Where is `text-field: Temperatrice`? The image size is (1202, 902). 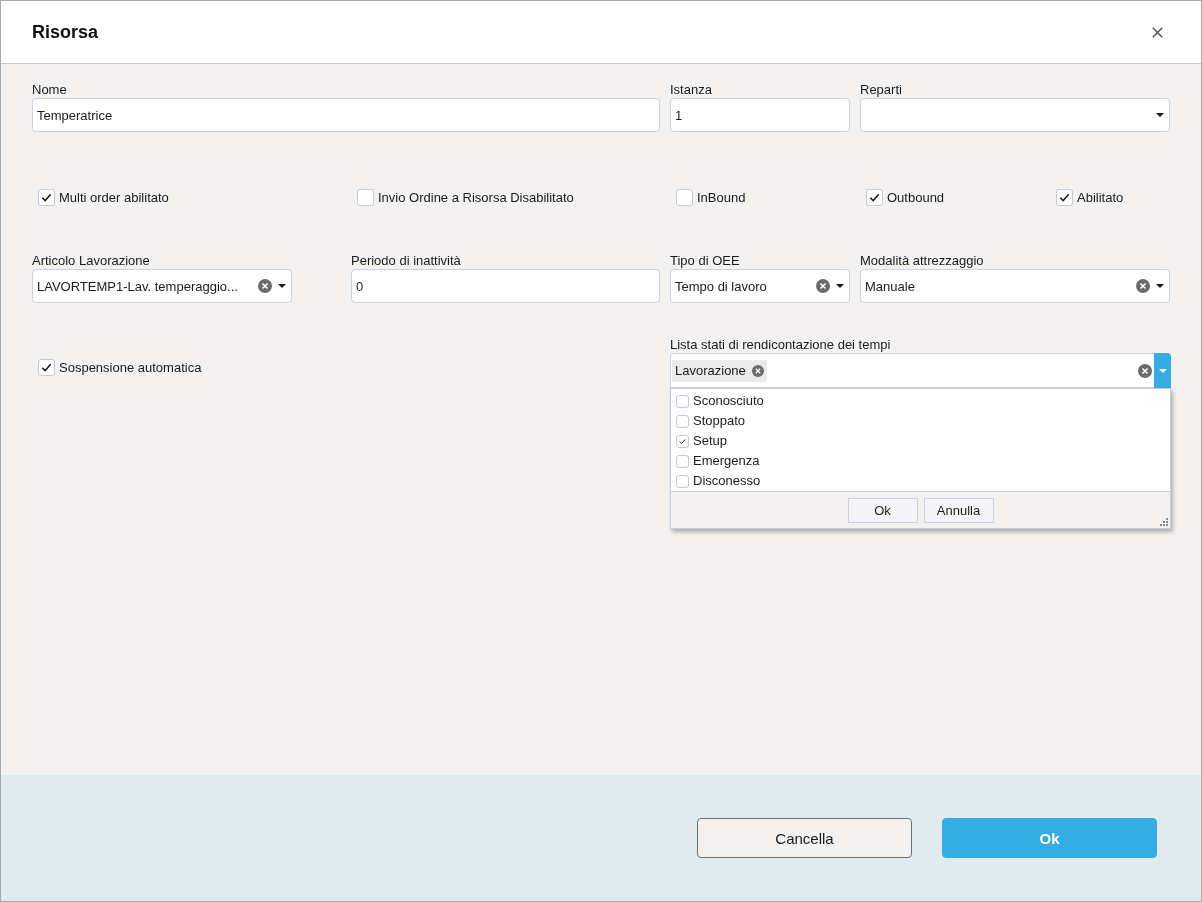
text-field: Temperatrice is located at coordinates (346, 115).